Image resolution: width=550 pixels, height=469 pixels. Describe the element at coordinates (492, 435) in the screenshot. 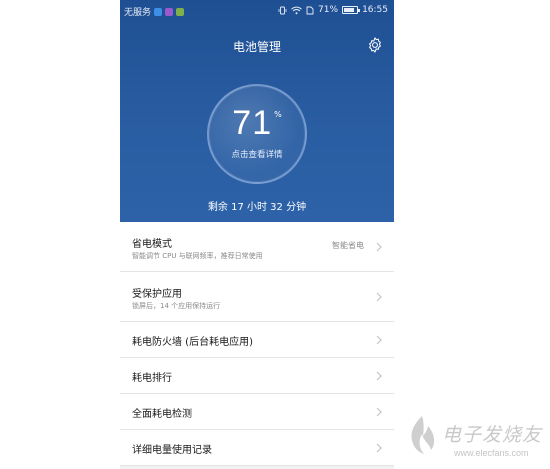

I see `watermark-name: 电子发烧友` at that location.